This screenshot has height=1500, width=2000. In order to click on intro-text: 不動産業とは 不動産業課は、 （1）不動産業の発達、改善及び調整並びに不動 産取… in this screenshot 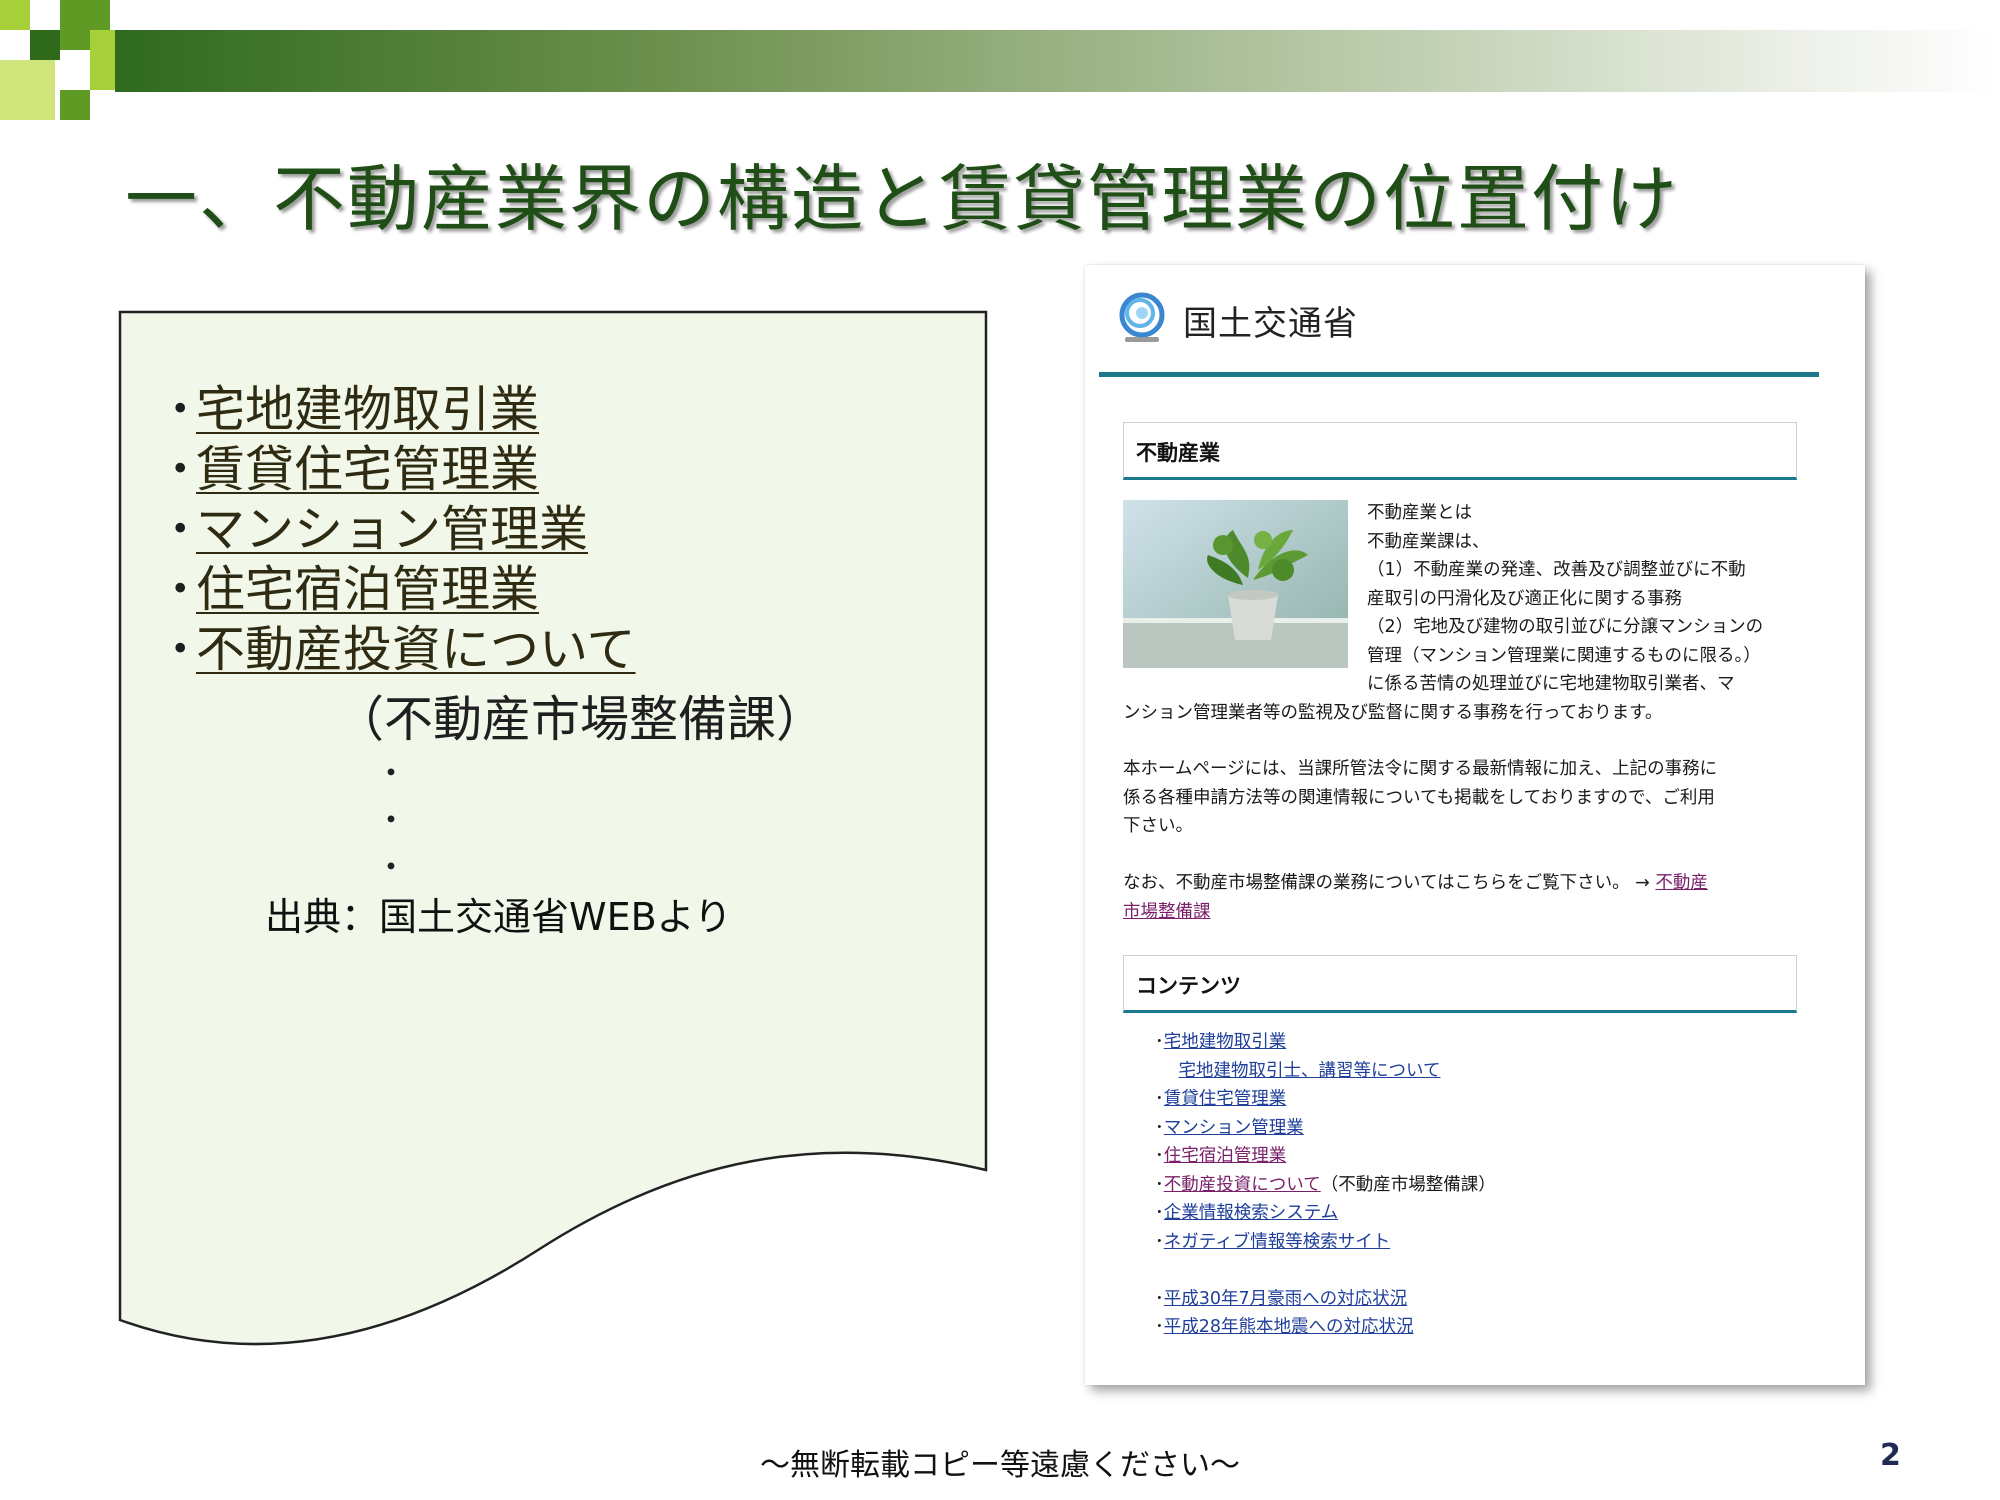, I will do `click(1565, 598)`.